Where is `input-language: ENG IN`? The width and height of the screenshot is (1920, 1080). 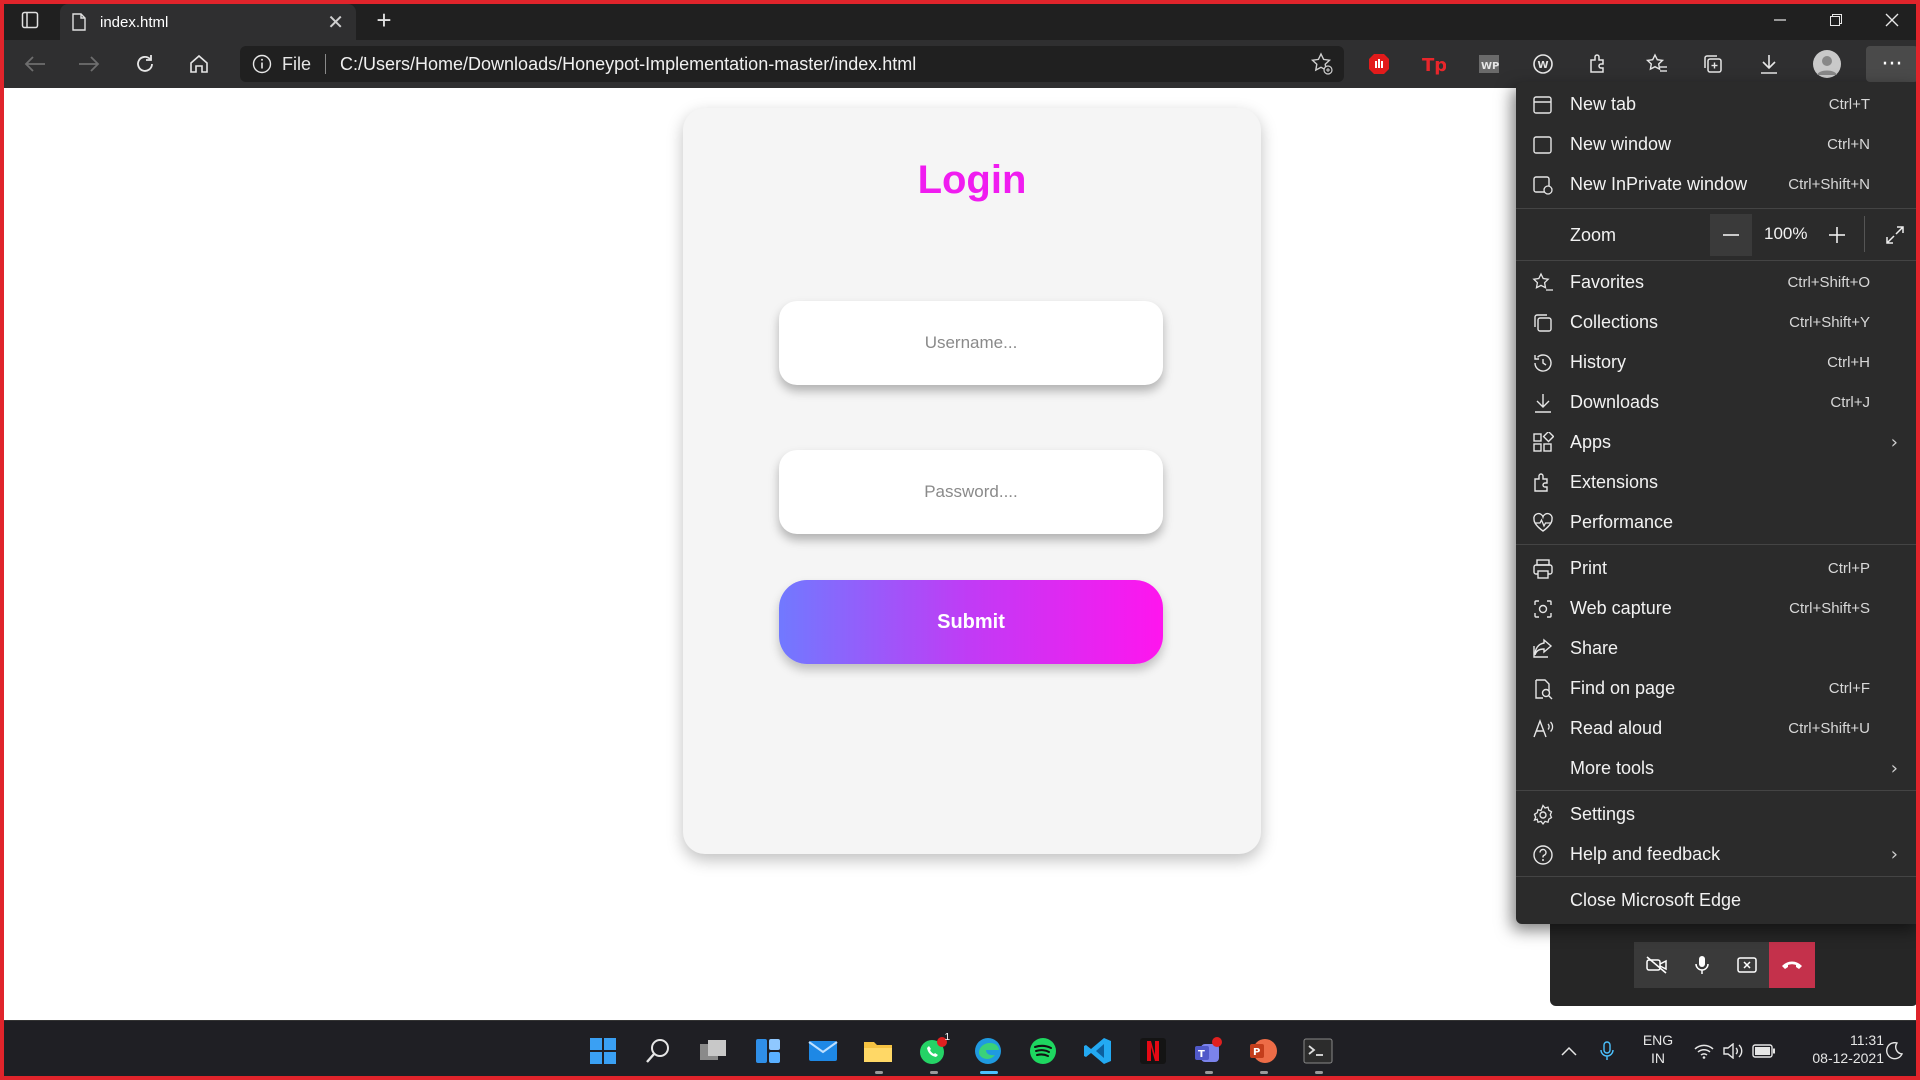 input-language: ENG IN is located at coordinates (1658, 1049).